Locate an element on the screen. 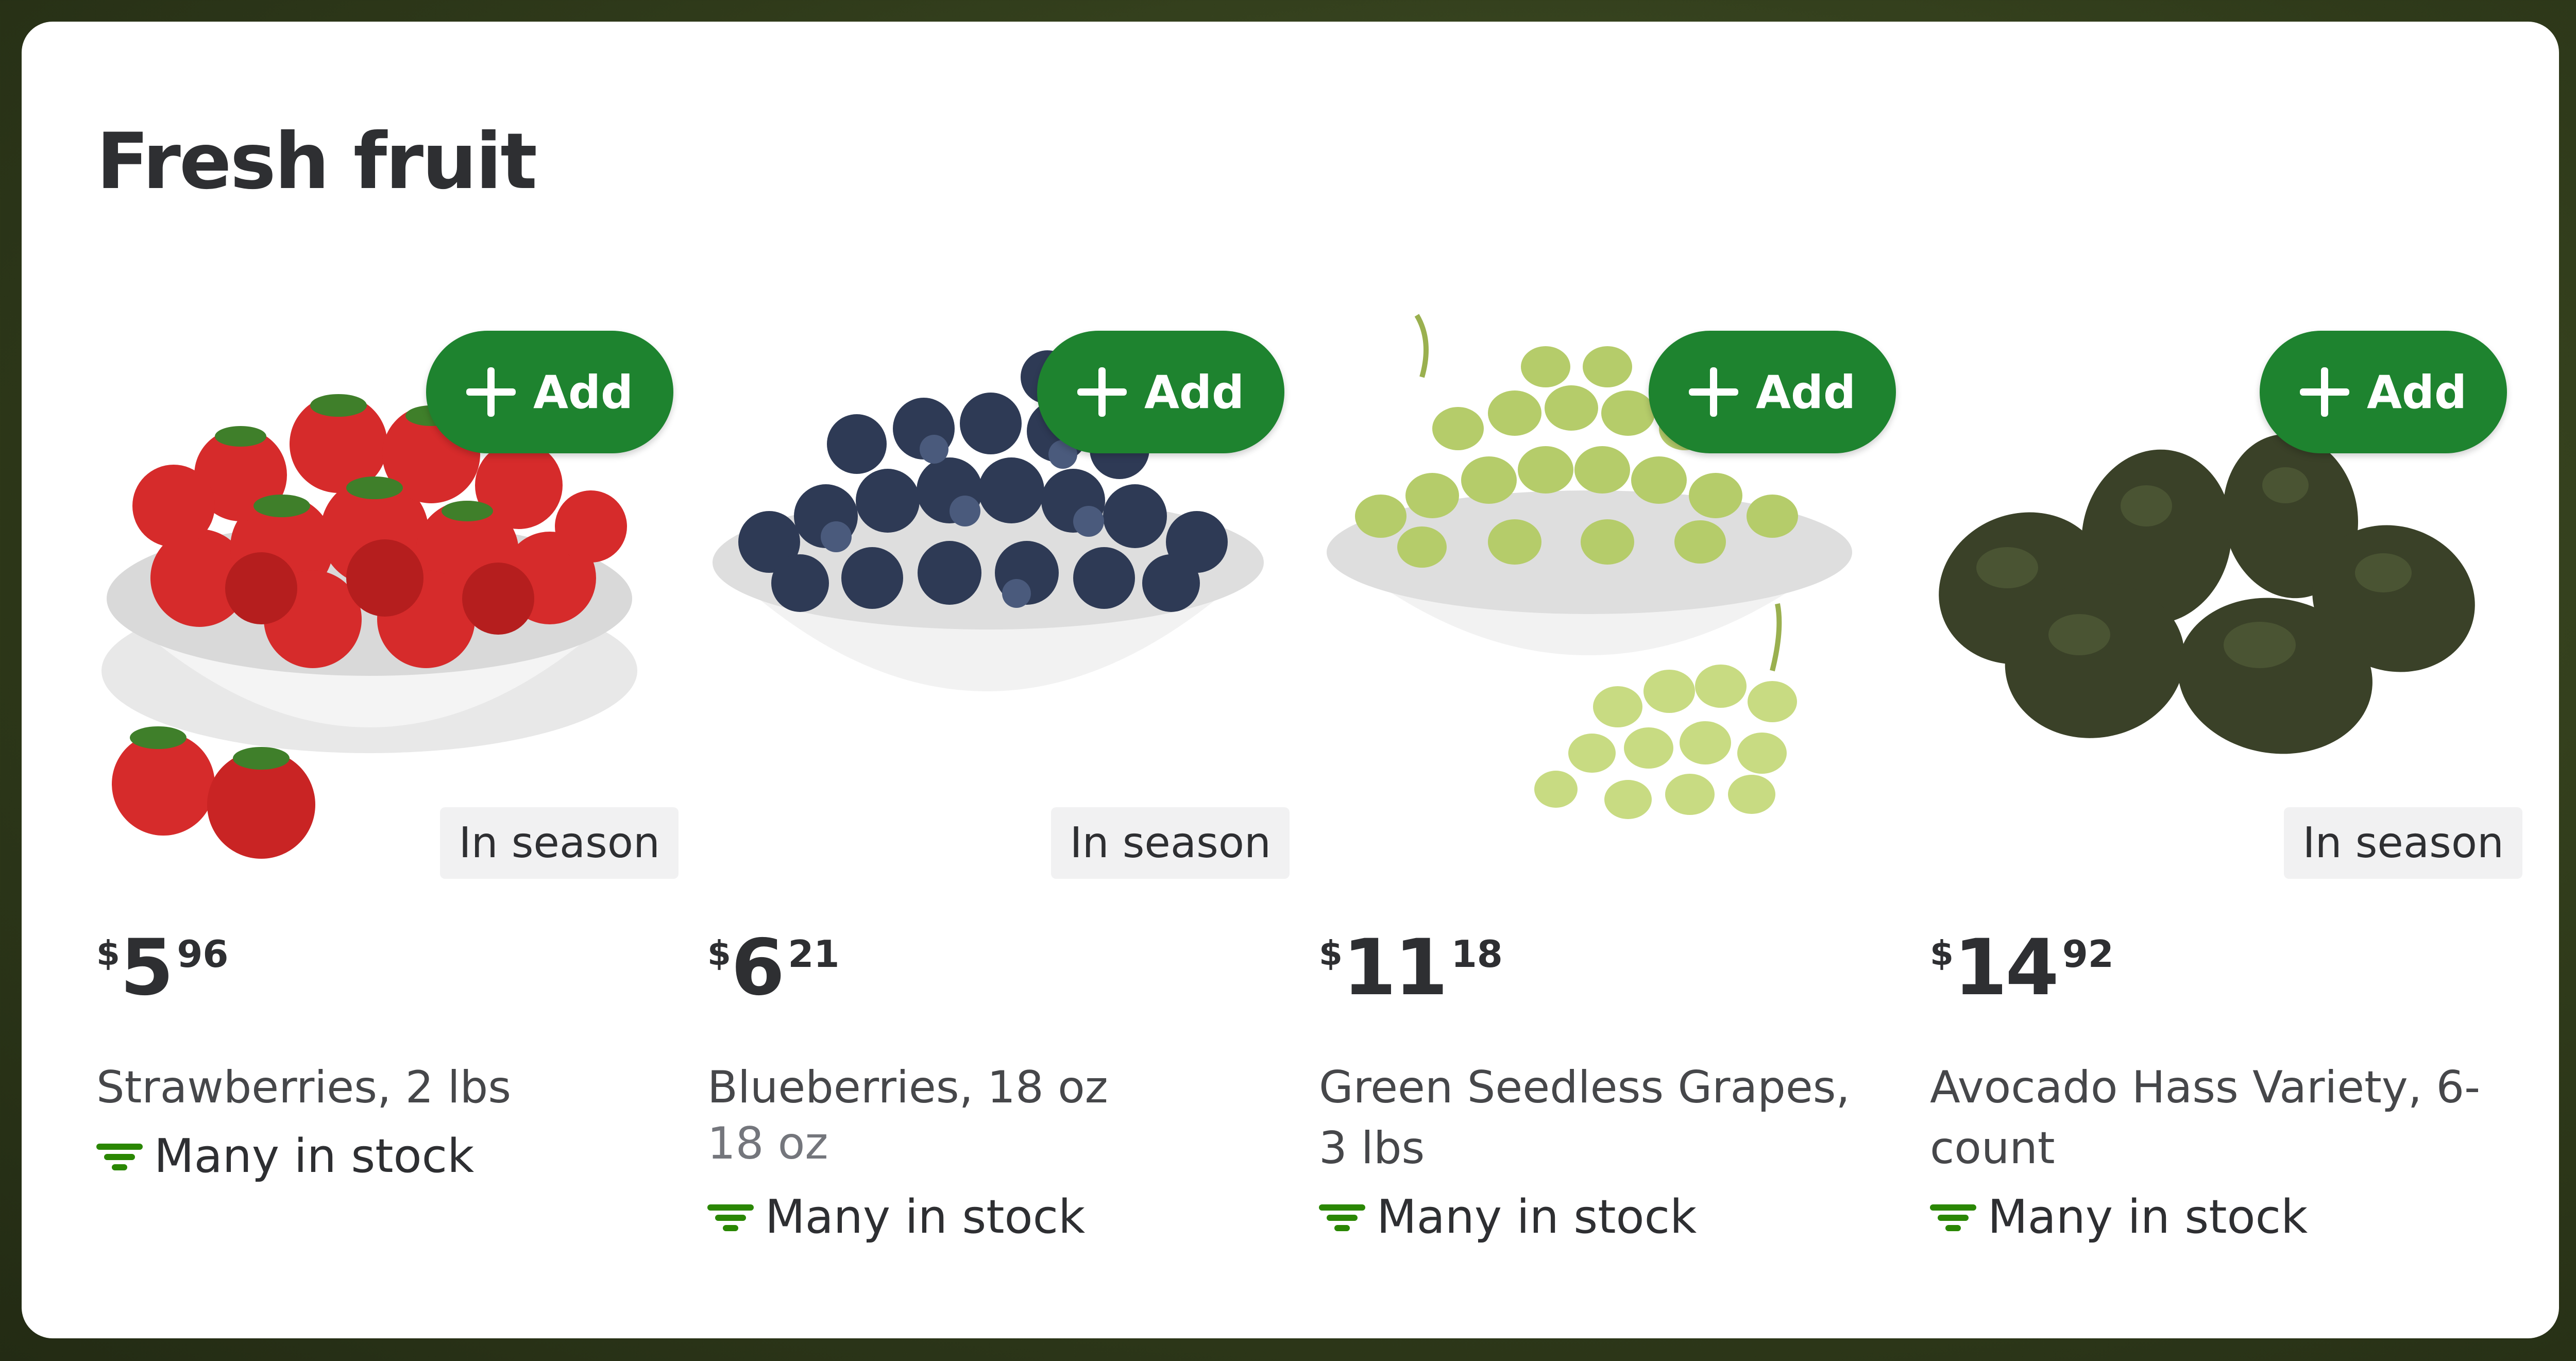 This screenshot has height=1361, width=2576. product-price: $6 21 is located at coordinates (773, 968).